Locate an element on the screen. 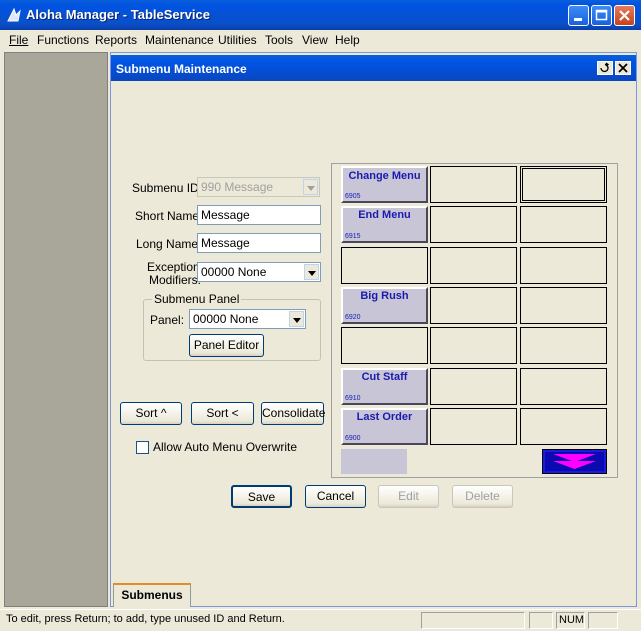 This screenshot has width=641, height=631. maximize-button is located at coordinates (601, 15).